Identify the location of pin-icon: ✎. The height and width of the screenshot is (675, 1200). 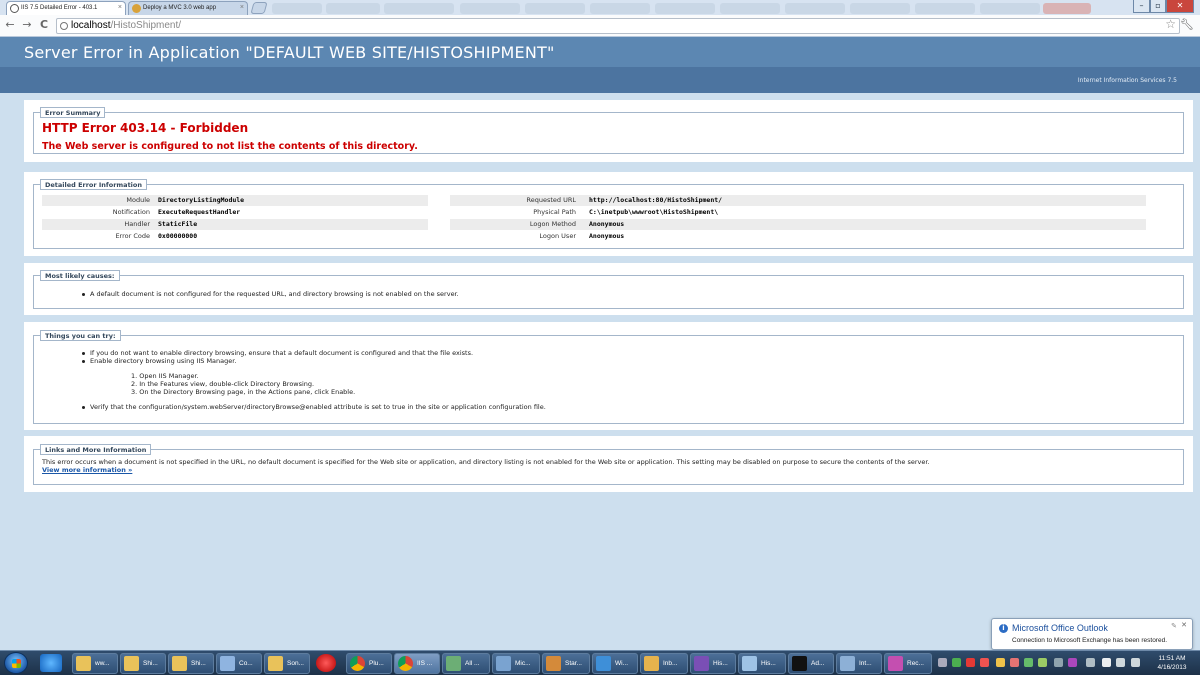
(1174, 626).